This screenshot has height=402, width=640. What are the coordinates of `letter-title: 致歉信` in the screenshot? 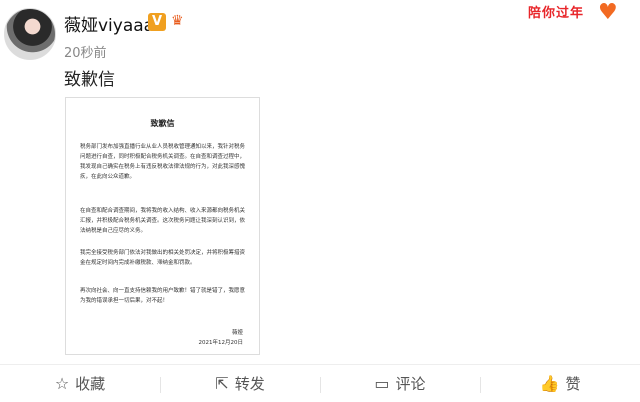 It's located at (162, 123).